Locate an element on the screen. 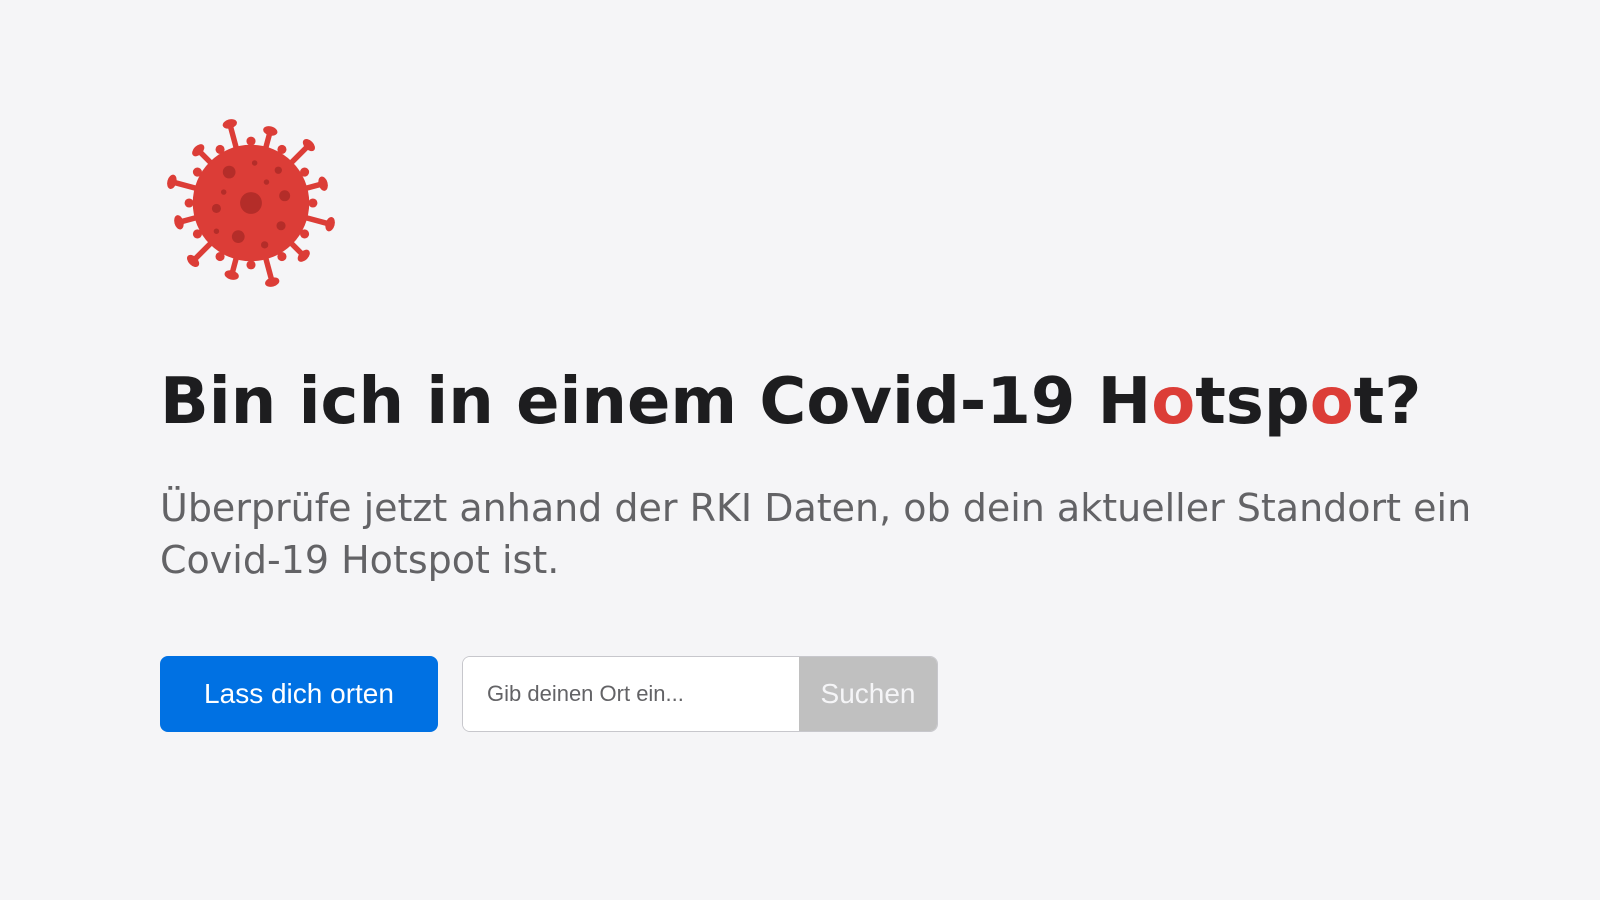 The width and height of the screenshot is (1600, 900). coronavirus-icon is located at coordinates (251, 203).